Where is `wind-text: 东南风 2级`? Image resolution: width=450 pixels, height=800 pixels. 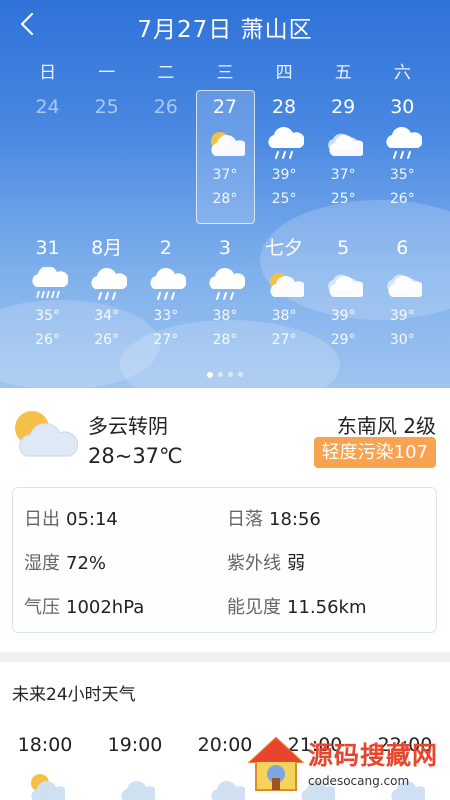 wind-text: 东南风 2级 is located at coordinates (386, 426).